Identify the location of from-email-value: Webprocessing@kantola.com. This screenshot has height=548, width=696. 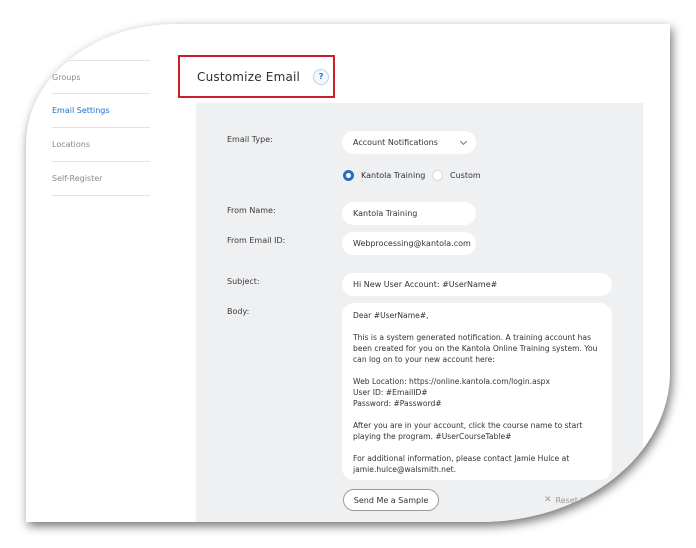
(412, 243).